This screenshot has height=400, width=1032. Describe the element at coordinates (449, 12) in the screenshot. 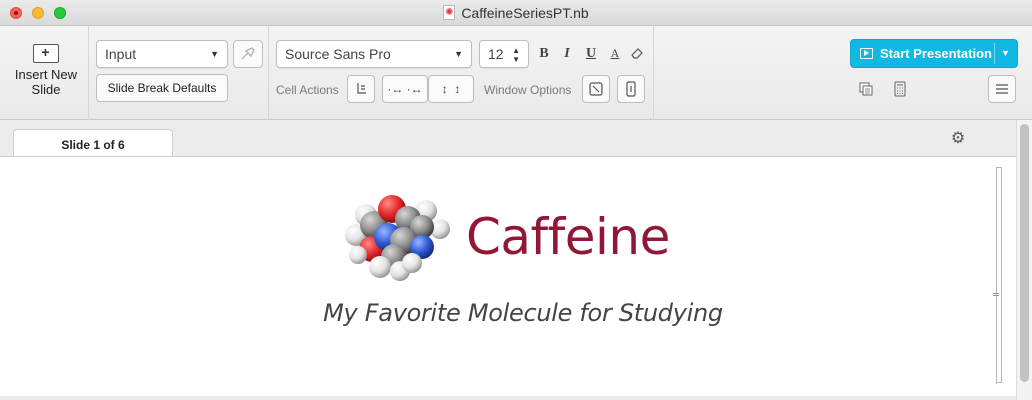

I see `notebook-file-icon` at that location.